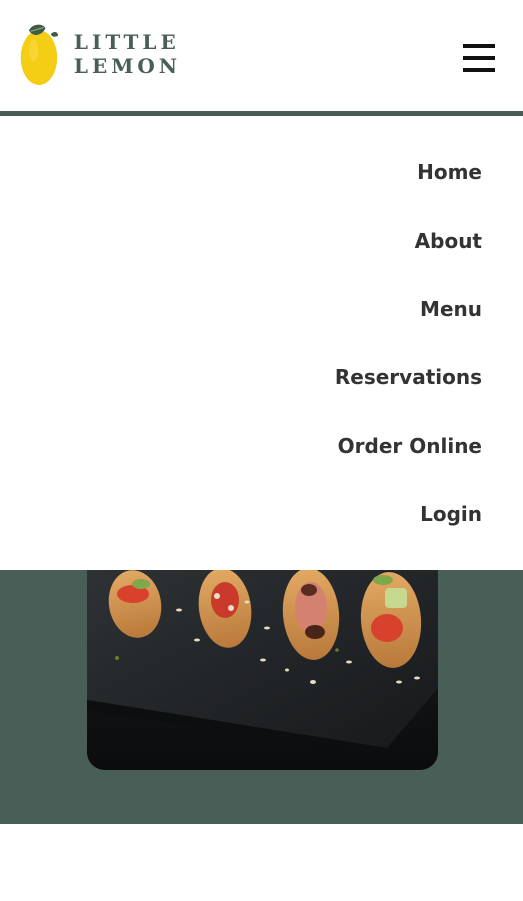 This screenshot has width=523, height=901. I want to click on hamburger-menu-icon, so click(479, 58).